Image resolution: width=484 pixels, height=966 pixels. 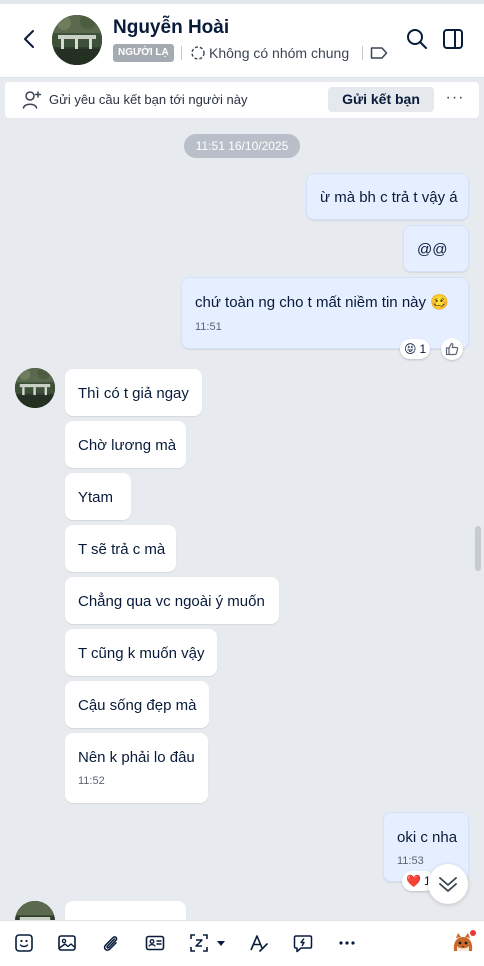 What do you see at coordinates (478, 548) in the screenshot?
I see `scrollbar-thumb` at bounding box center [478, 548].